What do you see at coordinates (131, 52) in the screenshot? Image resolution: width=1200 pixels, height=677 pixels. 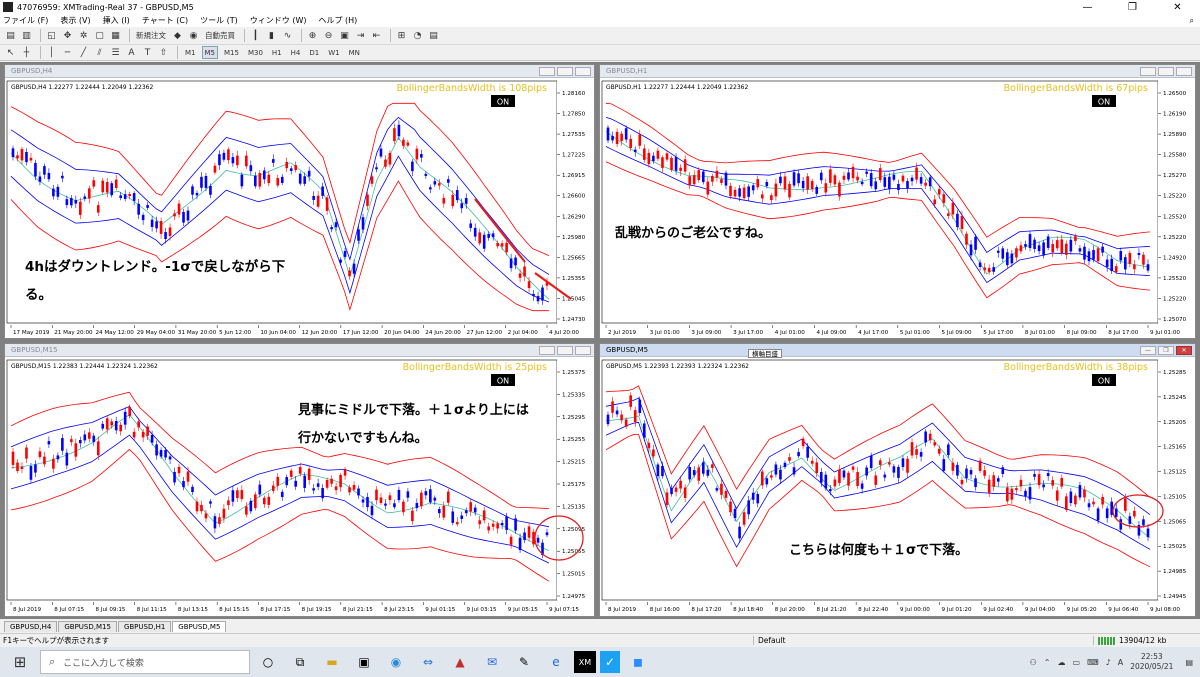 I see `text-icon: A` at bounding box center [131, 52].